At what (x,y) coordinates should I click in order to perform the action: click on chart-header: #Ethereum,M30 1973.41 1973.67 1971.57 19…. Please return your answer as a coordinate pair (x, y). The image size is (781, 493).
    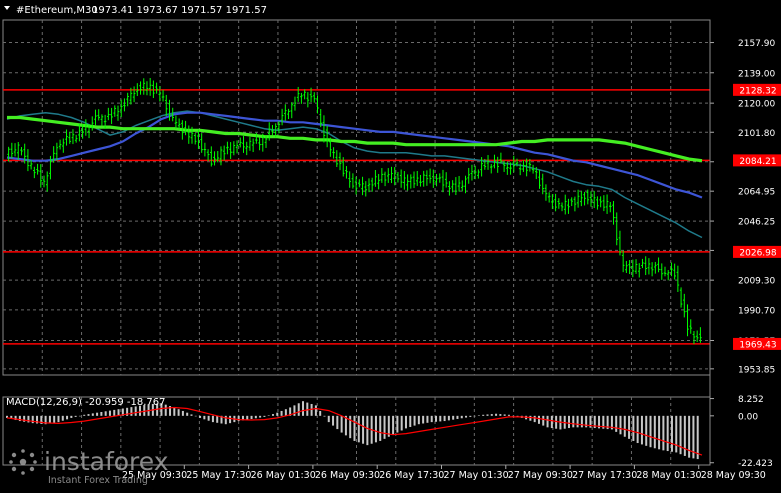
    Looking at the image, I should click on (135, 10).